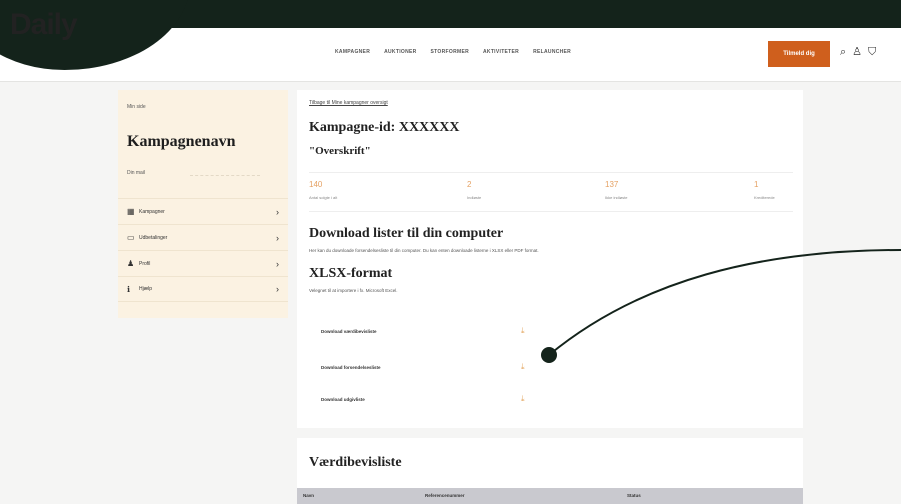 This screenshot has width=901, height=504. Describe the element at coordinates (349, 331) in the screenshot. I see `download-label: Download værdibevisliste` at that location.